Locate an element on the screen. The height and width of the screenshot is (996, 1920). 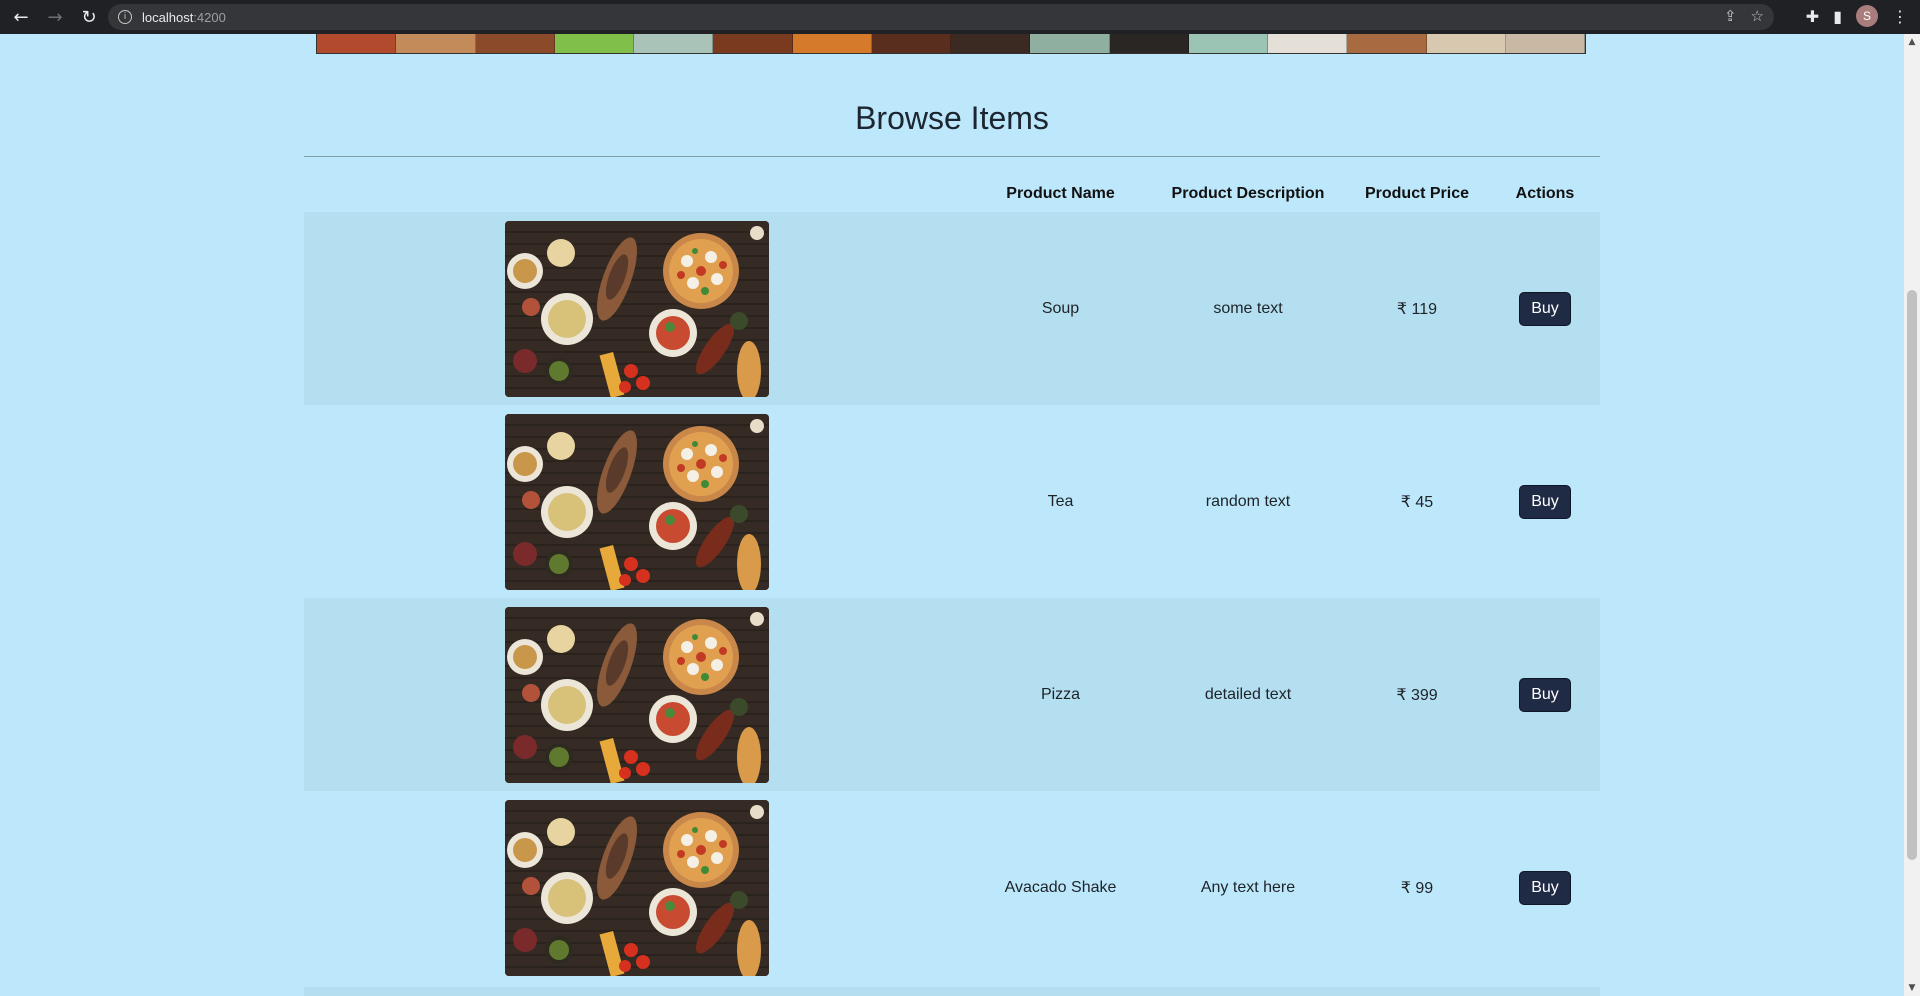
table-row: Pizza detailed text ₹ 399 Buy is located at coordinates (952, 694).